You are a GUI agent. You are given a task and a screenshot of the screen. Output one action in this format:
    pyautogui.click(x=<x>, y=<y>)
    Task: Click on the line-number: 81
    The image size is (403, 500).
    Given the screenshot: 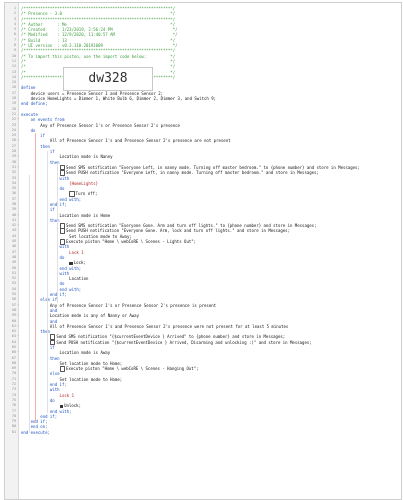 What is the action you would take?
    pyautogui.click(x=13, y=431)
    